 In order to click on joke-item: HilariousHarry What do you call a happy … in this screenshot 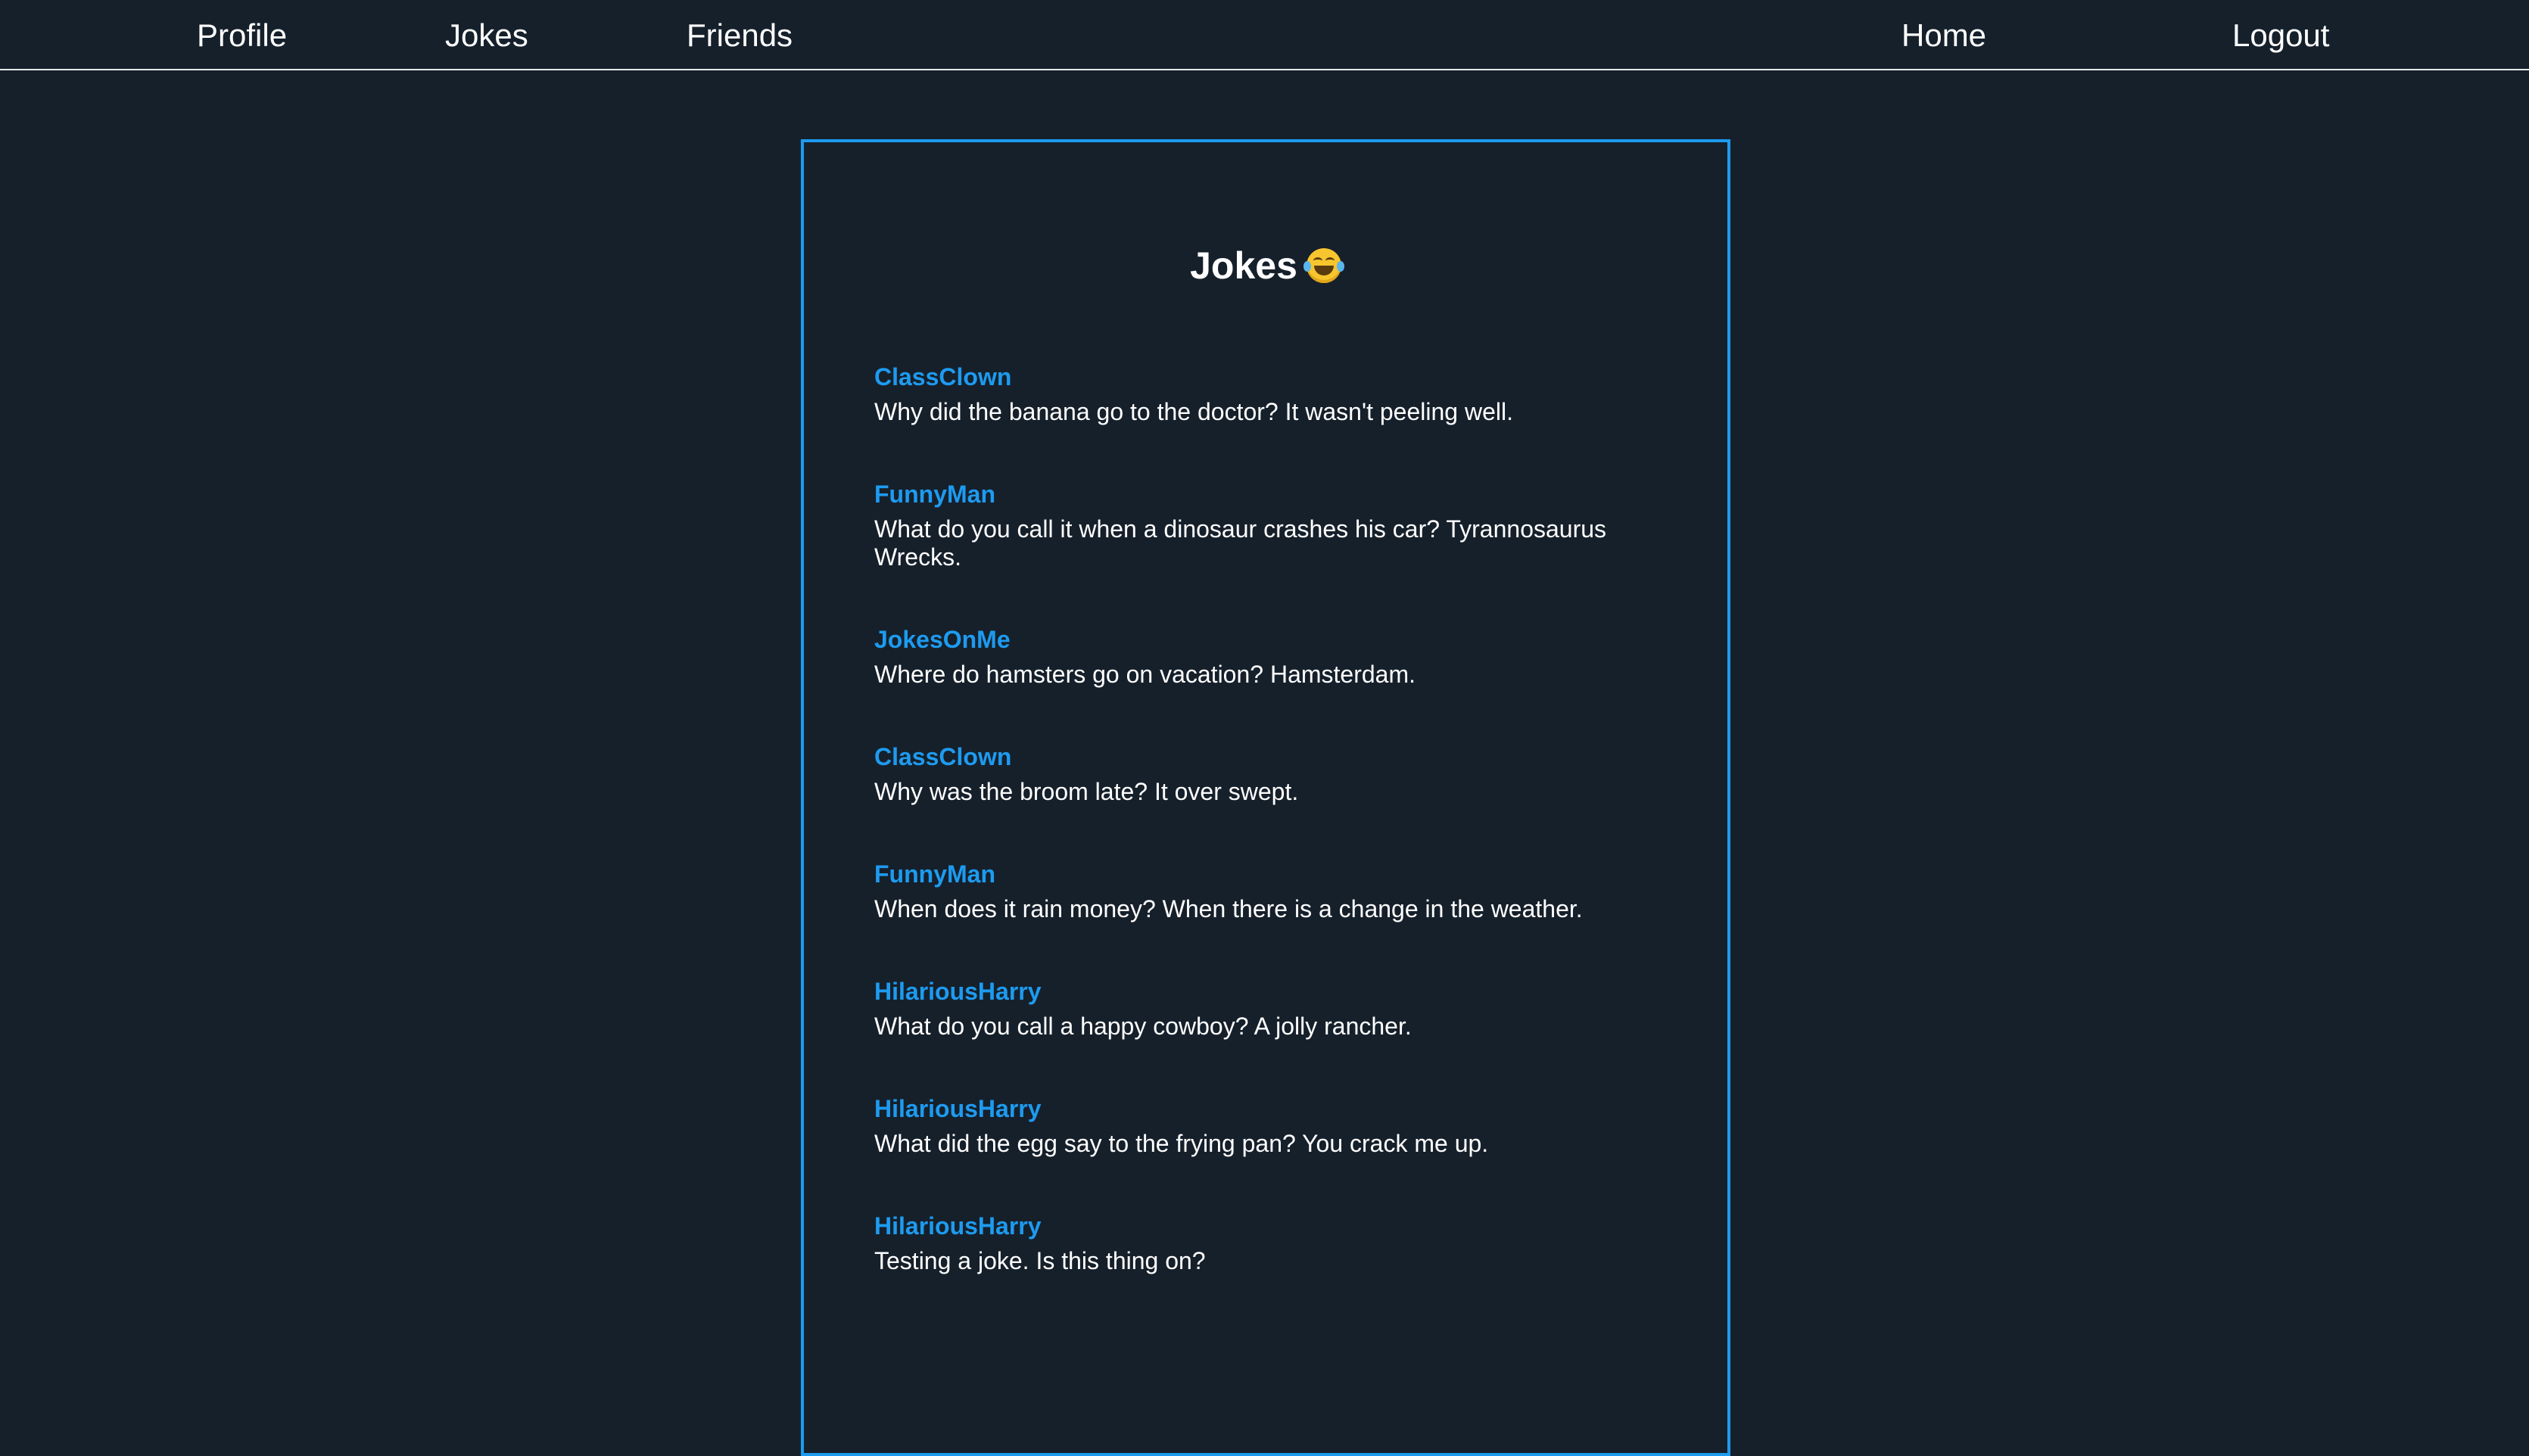, I will do `click(1264, 1008)`.